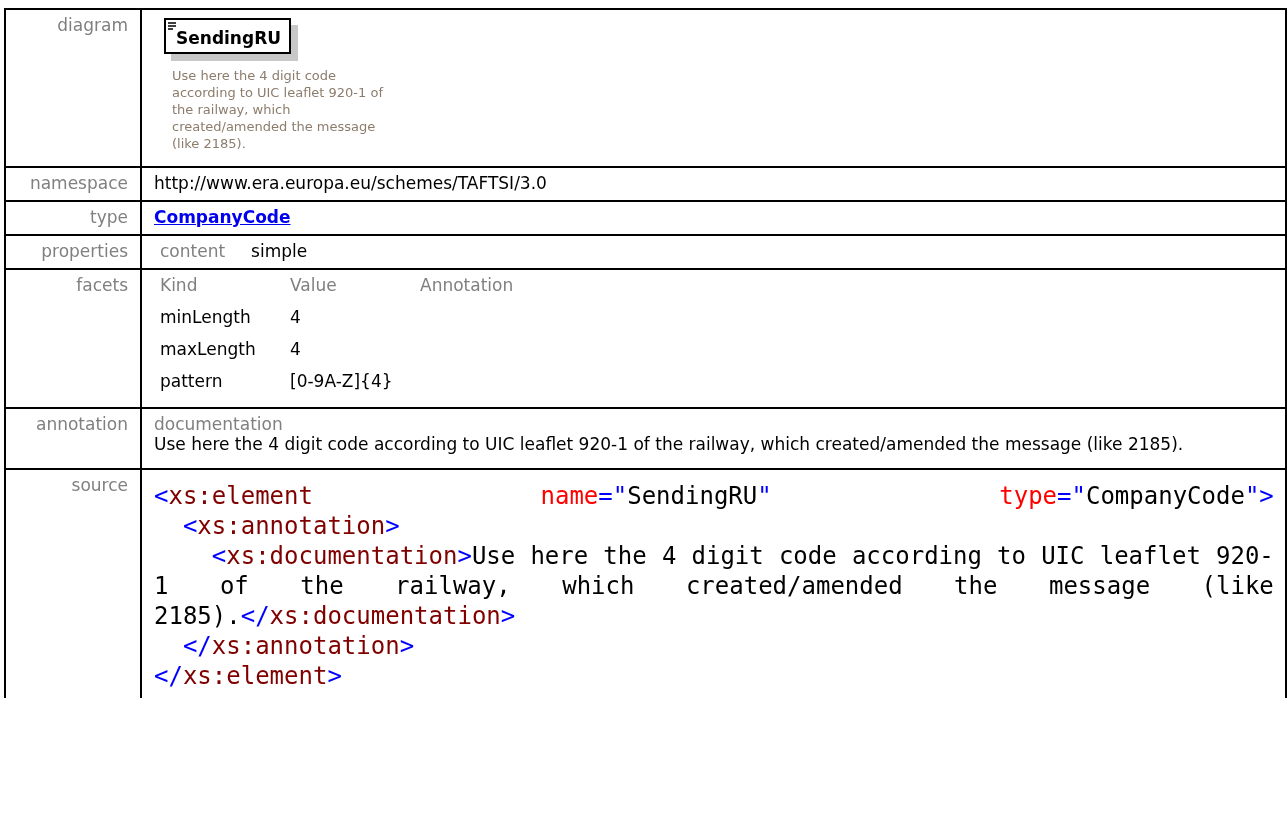  I want to click on property-value: simple, so click(279, 251).